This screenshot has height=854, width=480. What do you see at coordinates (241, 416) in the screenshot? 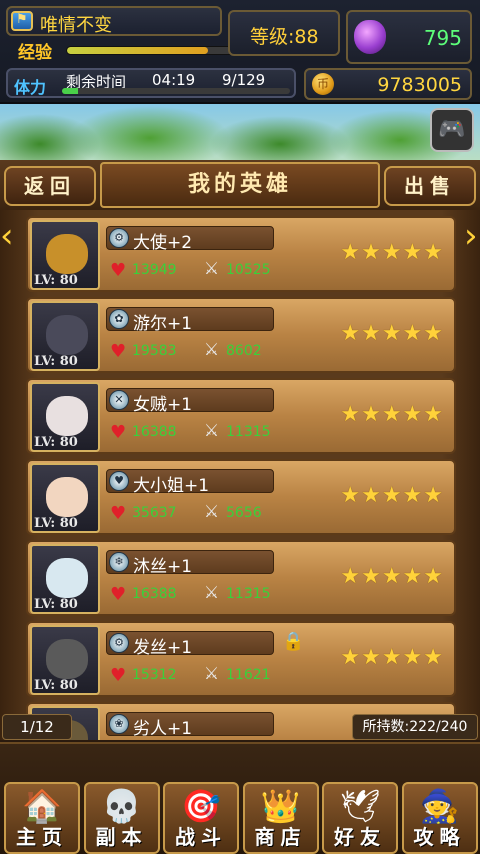
I see `hero-card: LV: 80 ✕ 女贼+1 ♥ 16388 ⚔ 11315 ★★★★★` at bounding box center [241, 416].